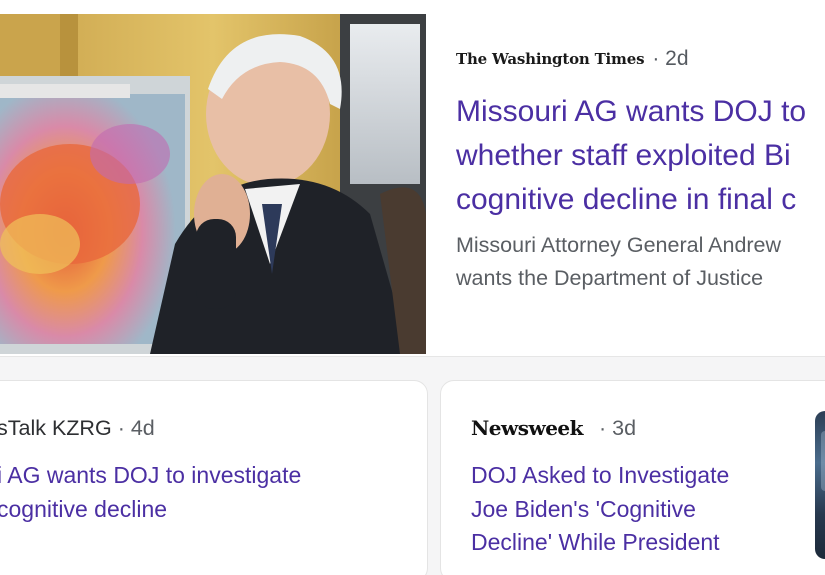  What do you see at coordinates (820, 485) in the screenshot?
I see `story-thumbnail-newsweek` at bounding box center [820, 485].